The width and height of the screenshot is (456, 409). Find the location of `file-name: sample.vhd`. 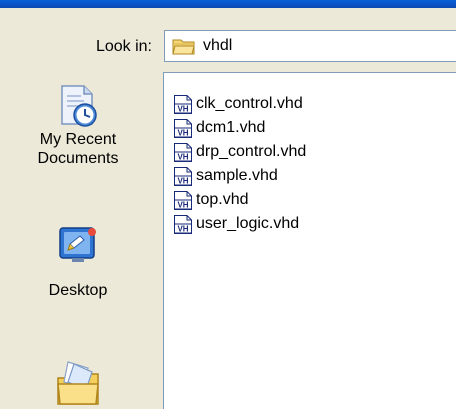

file-name: sample.vhd is located at coordinates (237, 175).